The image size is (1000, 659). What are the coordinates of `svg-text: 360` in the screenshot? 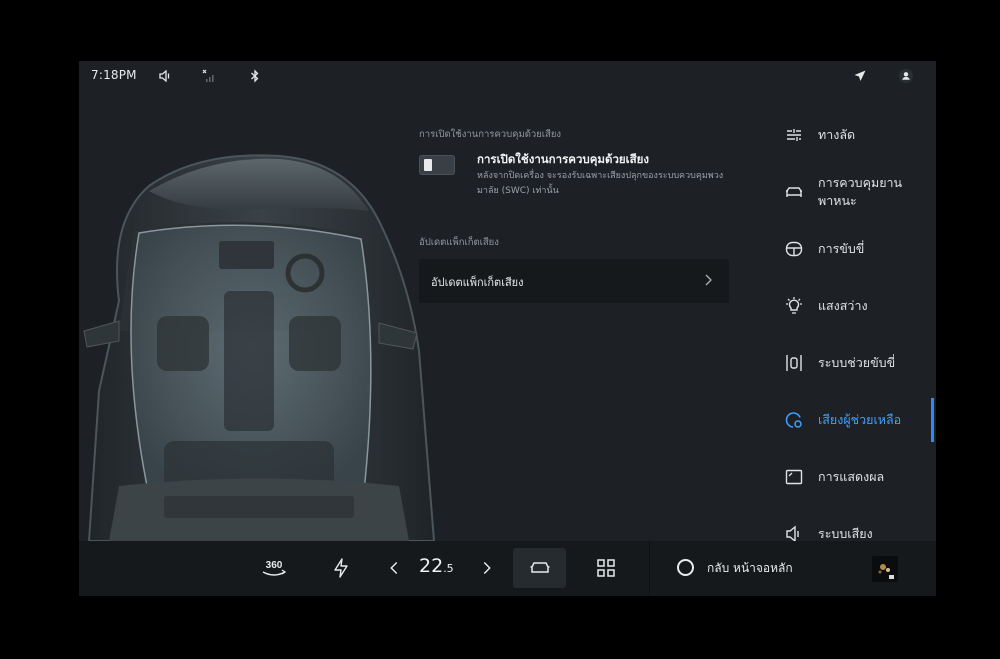 It's located at (274, 565).